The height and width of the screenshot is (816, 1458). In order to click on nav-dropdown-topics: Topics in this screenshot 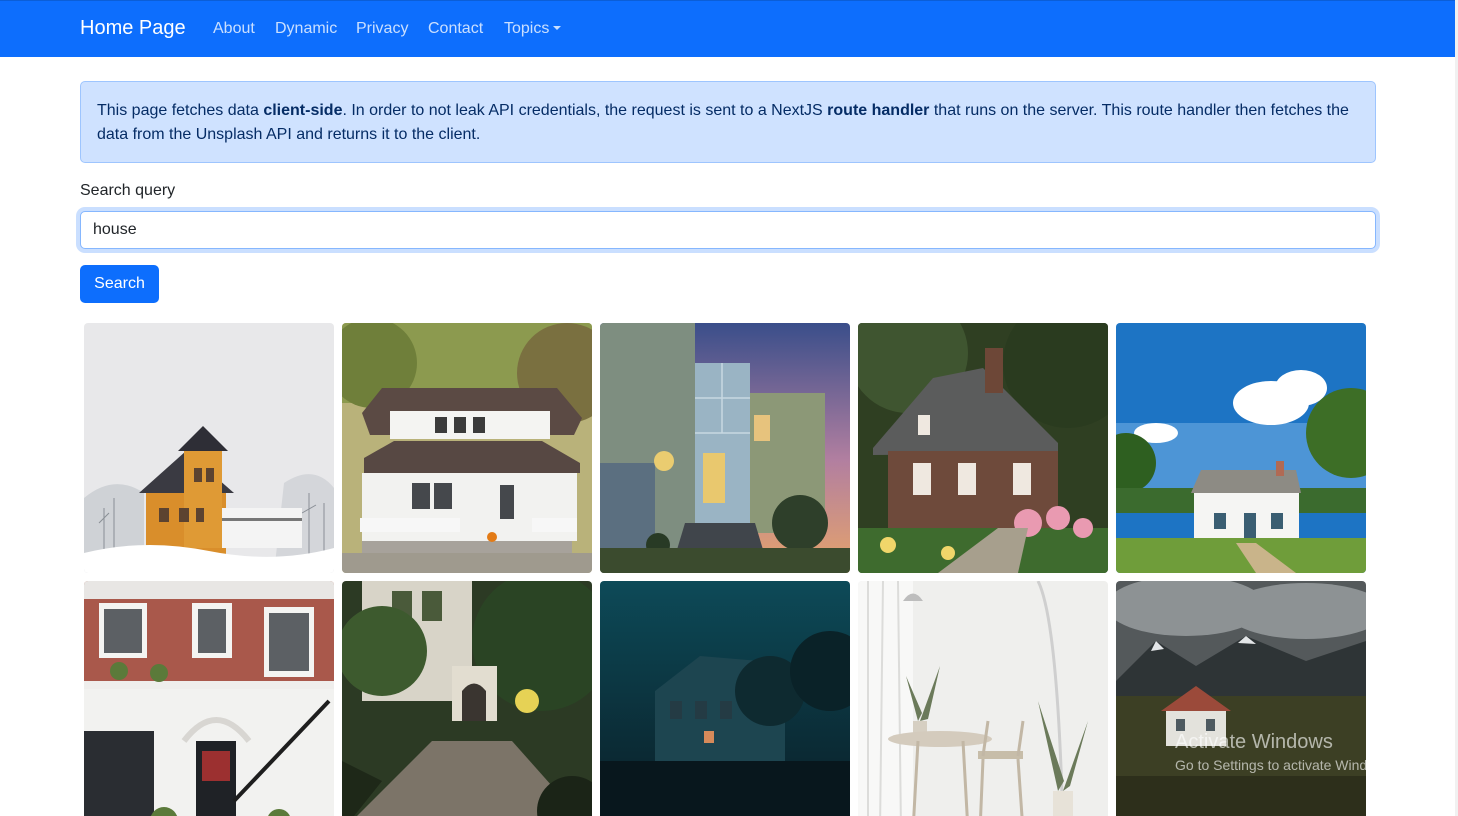, I will do `click(533, 29)`.